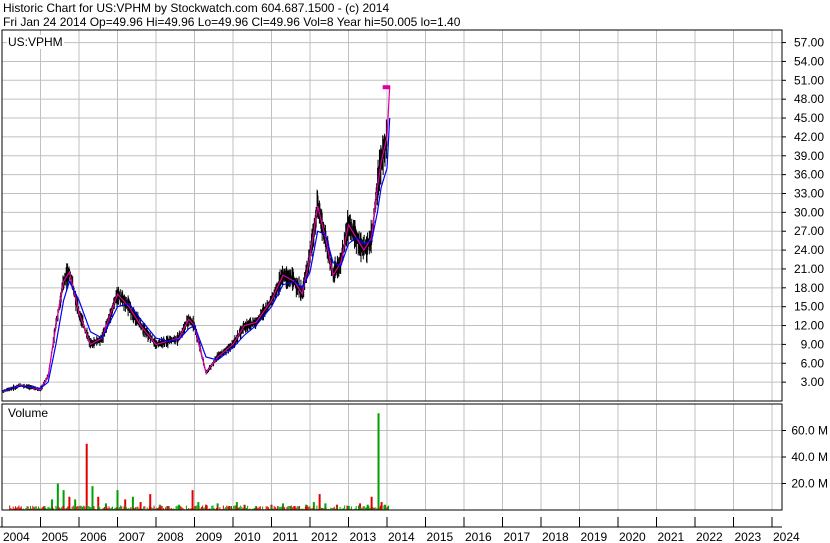 This screenshot has height=543, width=830. What do you see at coordinates (809, 307) in the screenshot?
I see `price-tick-label: 15.00` at bounding box center [809, 307].